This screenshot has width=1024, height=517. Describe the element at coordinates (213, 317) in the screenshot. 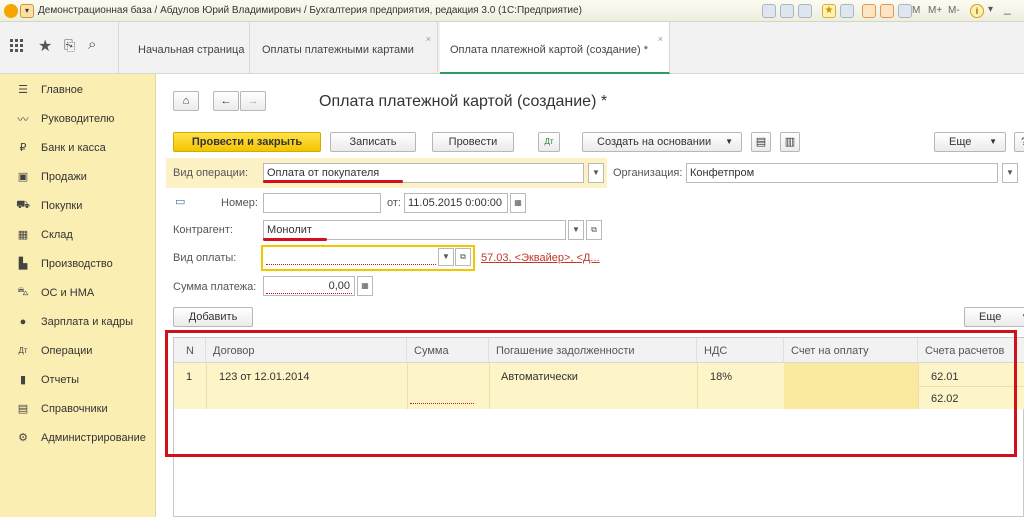

I see `add-row-button: Добавить` at that location.